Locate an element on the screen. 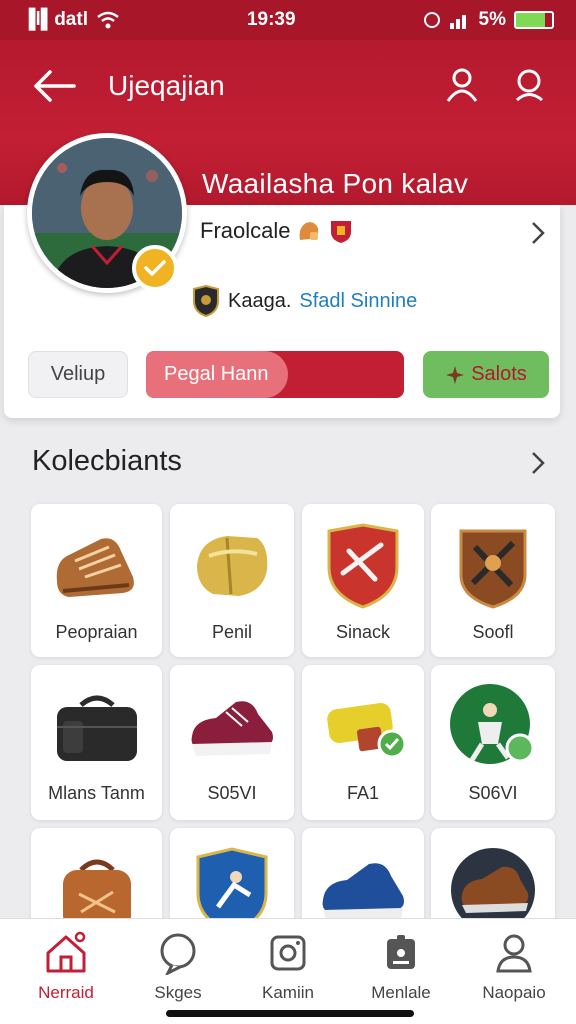  collection-item-label: Penil is located at coordinates (232, 632).